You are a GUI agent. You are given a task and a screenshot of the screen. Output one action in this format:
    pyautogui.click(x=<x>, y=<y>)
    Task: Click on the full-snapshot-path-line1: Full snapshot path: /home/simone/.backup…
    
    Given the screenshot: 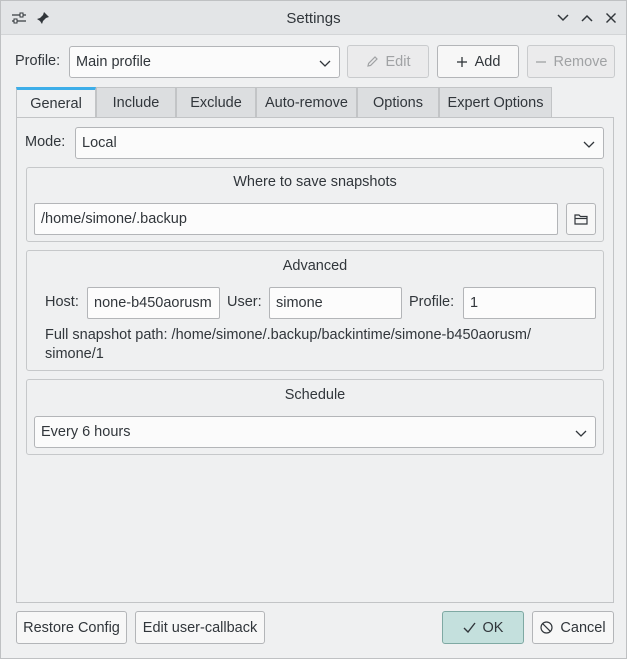 What is the action you would take?
    pyautogui.click(x=288, y=335)
    